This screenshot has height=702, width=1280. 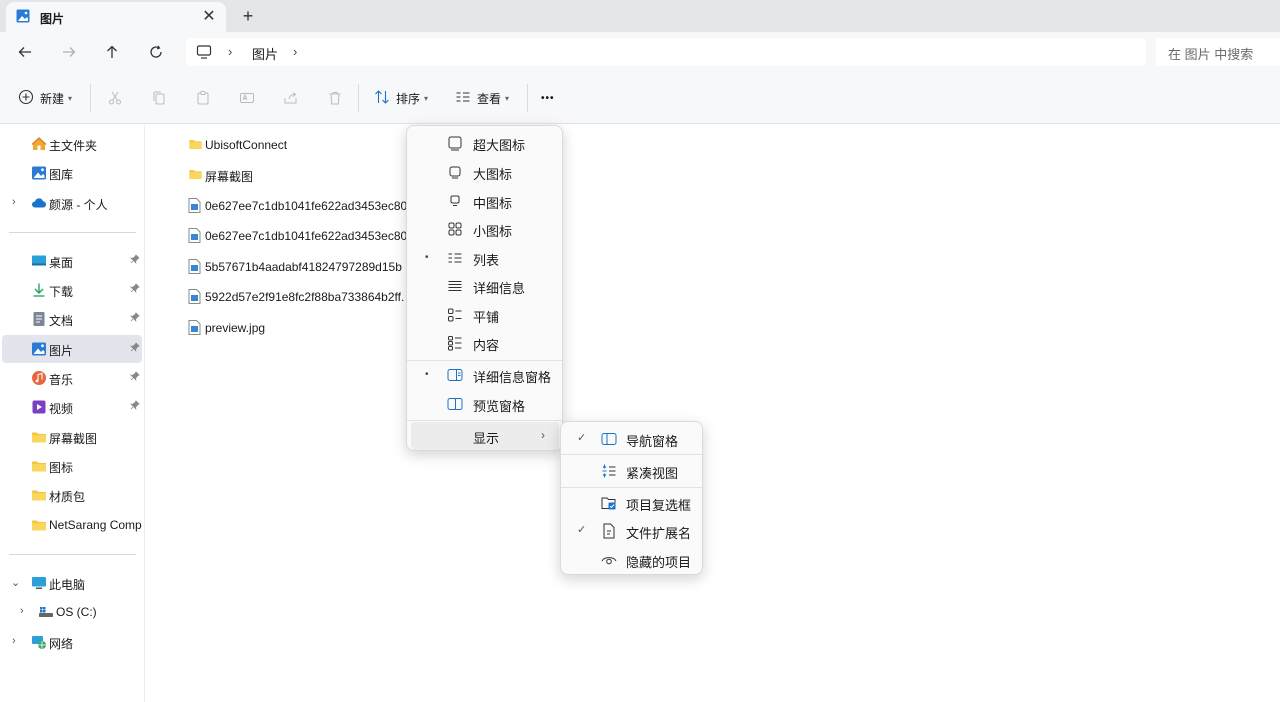 What do you see at coordinates (486, 345) in the screenshot?
I see `menu-item-label: 内容` at bounding box center [486, 345].